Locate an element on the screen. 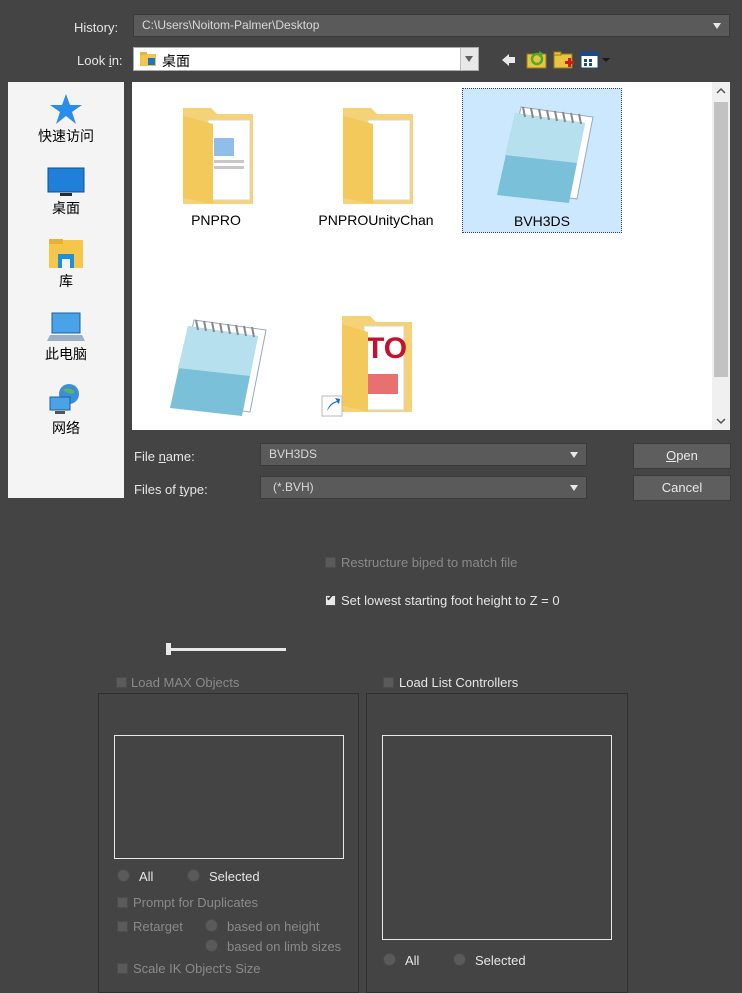  selected-radio is located at coordinates (193, 875).